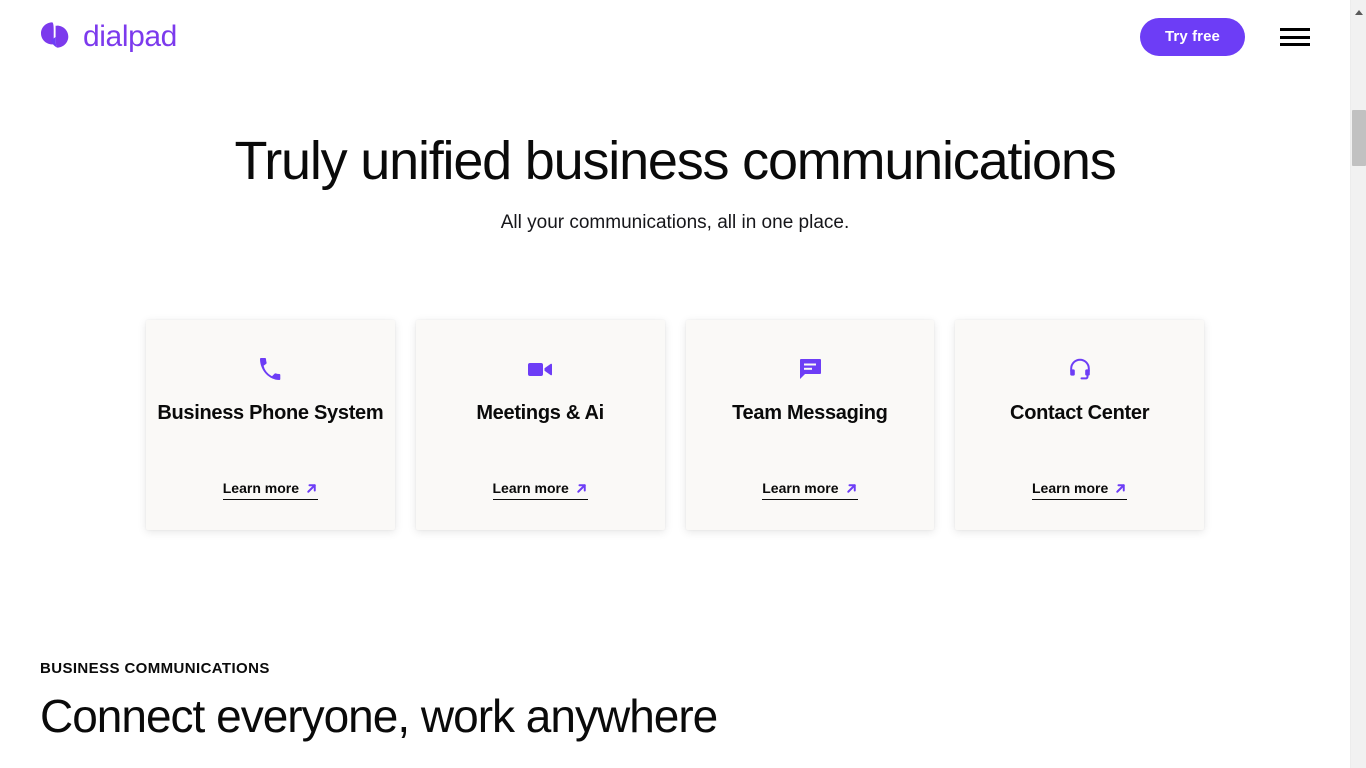 The image size is (1366, 768). I want to click on section-eyebrow: BUSINESS COMMUNICATIONS, so click(155, 668).